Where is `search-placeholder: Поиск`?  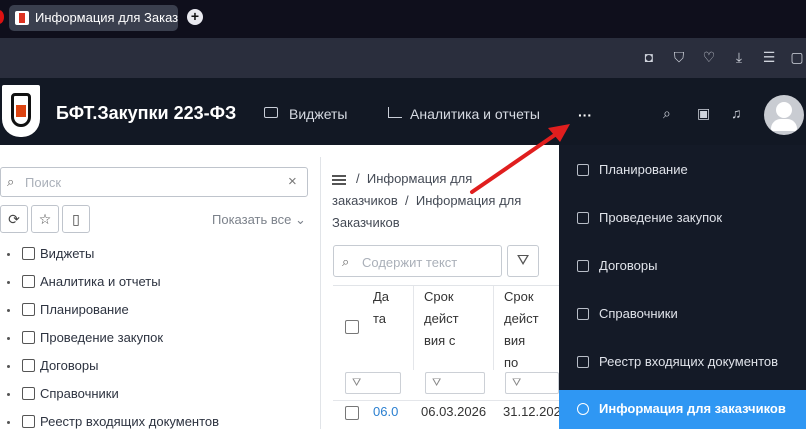
search-placeholder: Поиск is located at coordinates (43, 182).